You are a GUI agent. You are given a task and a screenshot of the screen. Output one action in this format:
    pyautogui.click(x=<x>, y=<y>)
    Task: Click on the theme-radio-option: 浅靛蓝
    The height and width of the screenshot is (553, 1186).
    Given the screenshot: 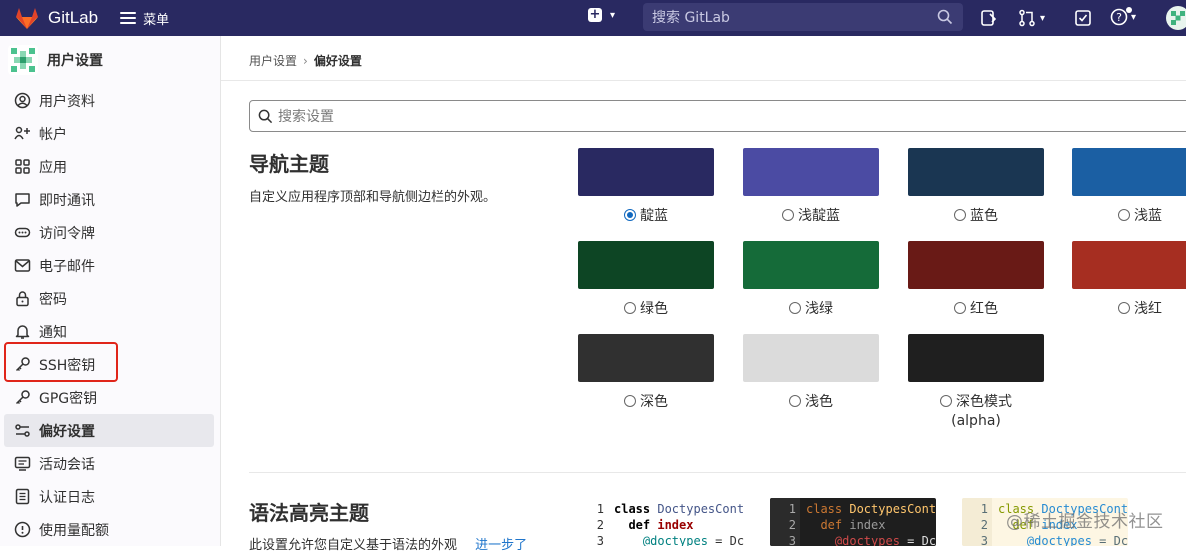 What is the action you would take?
    pyautogui.click(x=811, y=215)
    